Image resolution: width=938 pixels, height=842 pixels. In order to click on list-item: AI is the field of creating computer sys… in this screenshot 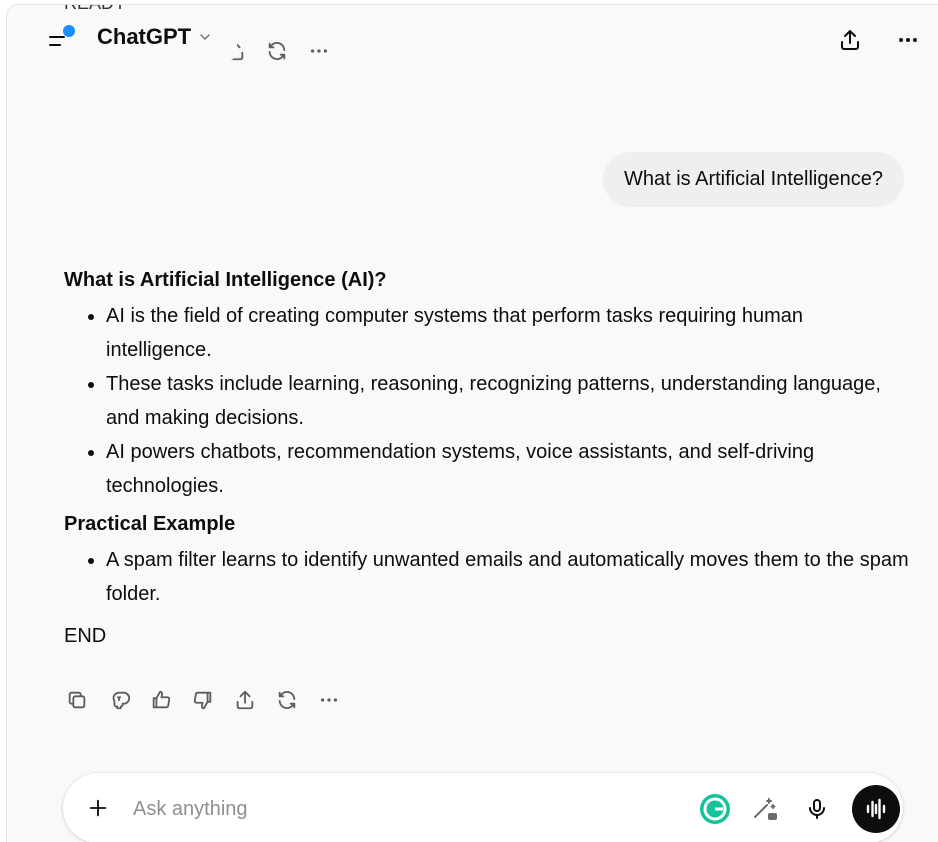, I will do `click(510, 333)`.